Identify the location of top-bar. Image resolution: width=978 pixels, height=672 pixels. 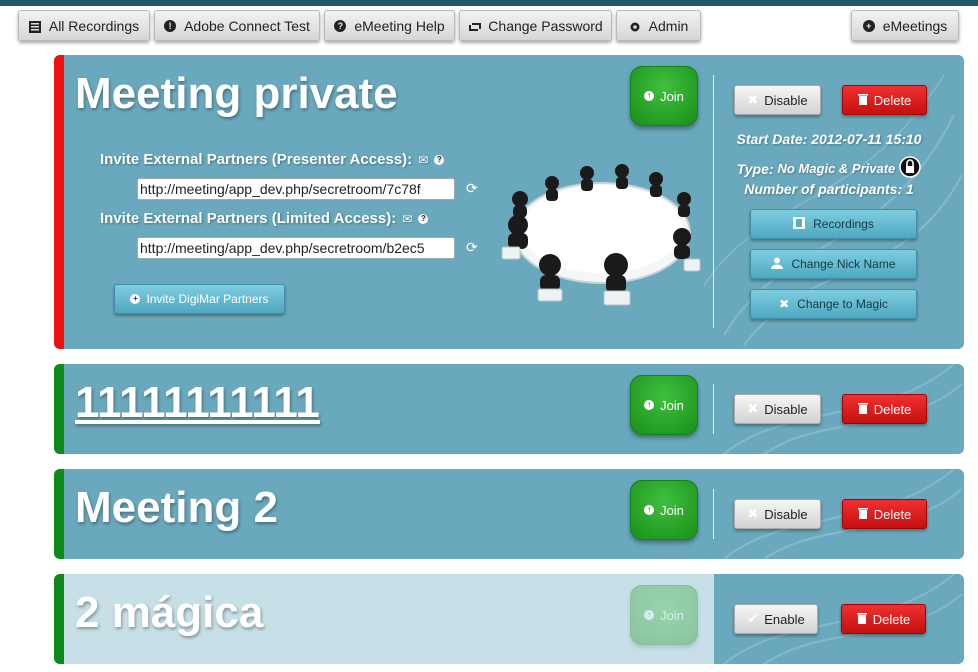
(489, 3).